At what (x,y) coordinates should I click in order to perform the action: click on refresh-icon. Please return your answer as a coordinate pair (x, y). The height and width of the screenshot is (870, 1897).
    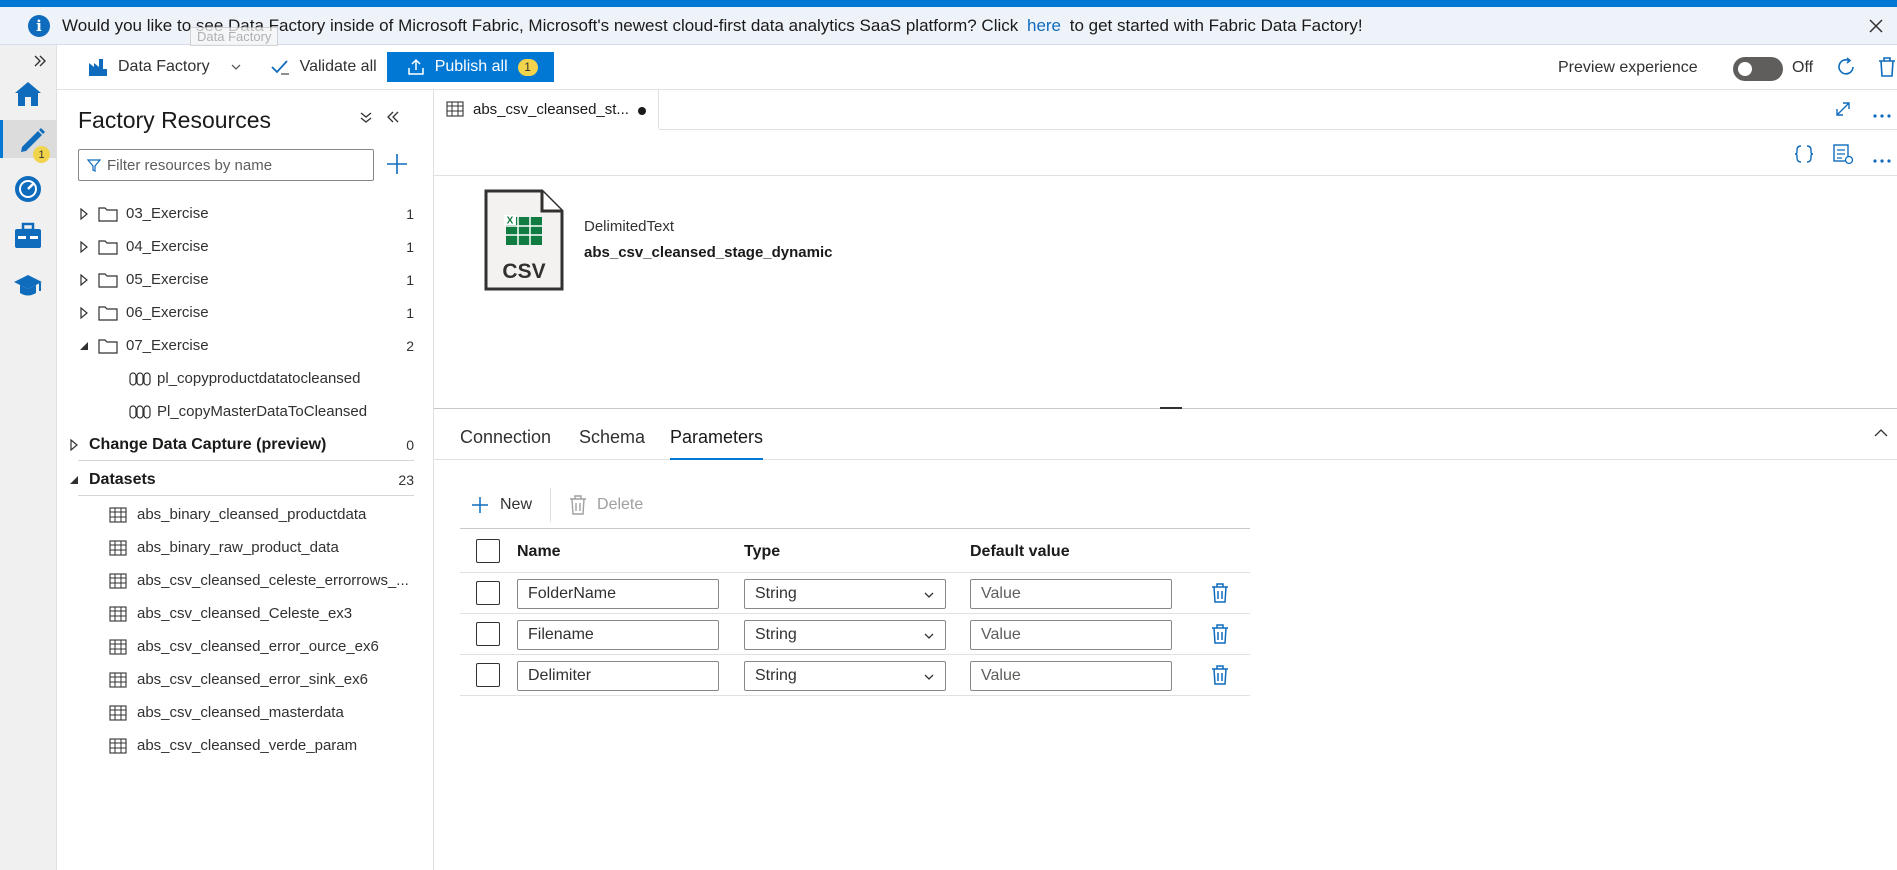
    Looking at the image, I should click on (1846, 66).